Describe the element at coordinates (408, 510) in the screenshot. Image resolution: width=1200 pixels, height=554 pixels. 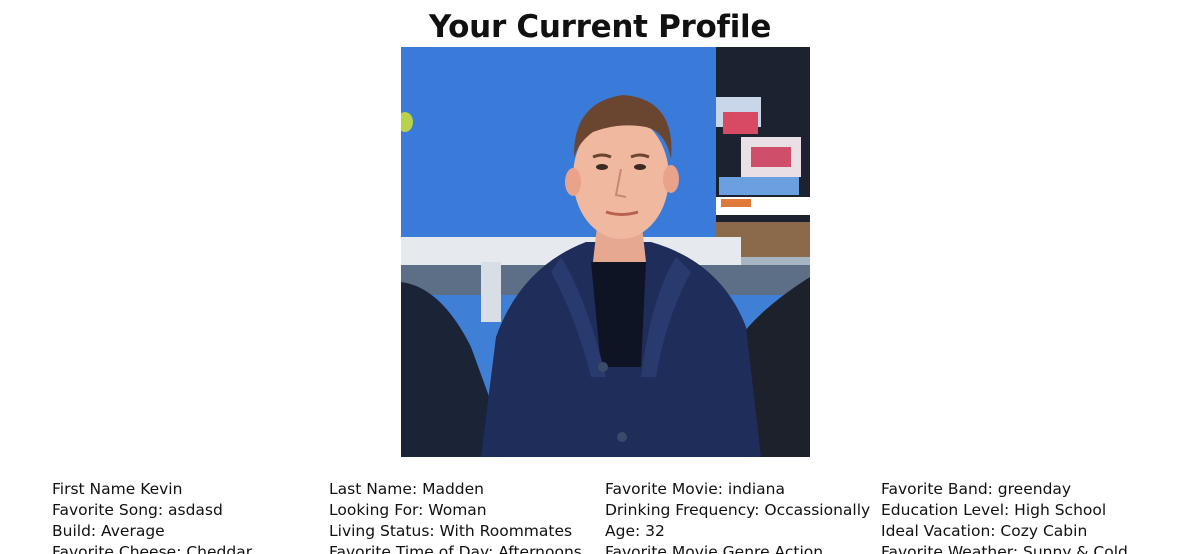
I see `detail-looking-for: Looking For: Woman` at that location.